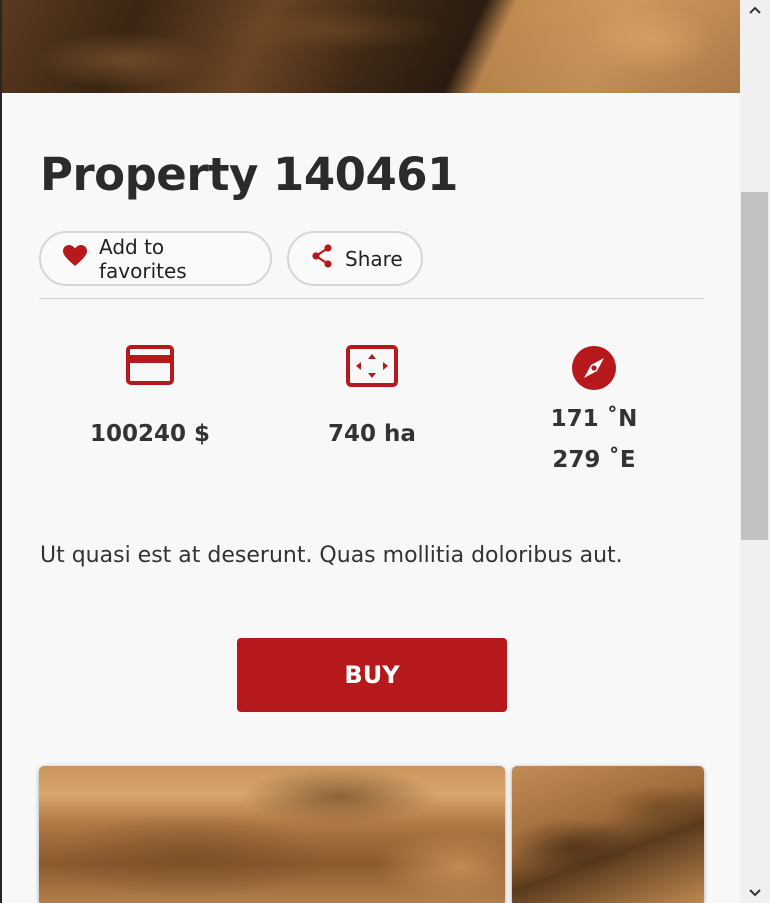 This screenshot has height=903, width=770. What do you see at coordinates (372, 396) in the screenshot?
I see `area-stat: 740 ha` at bounding box center [372, 396].